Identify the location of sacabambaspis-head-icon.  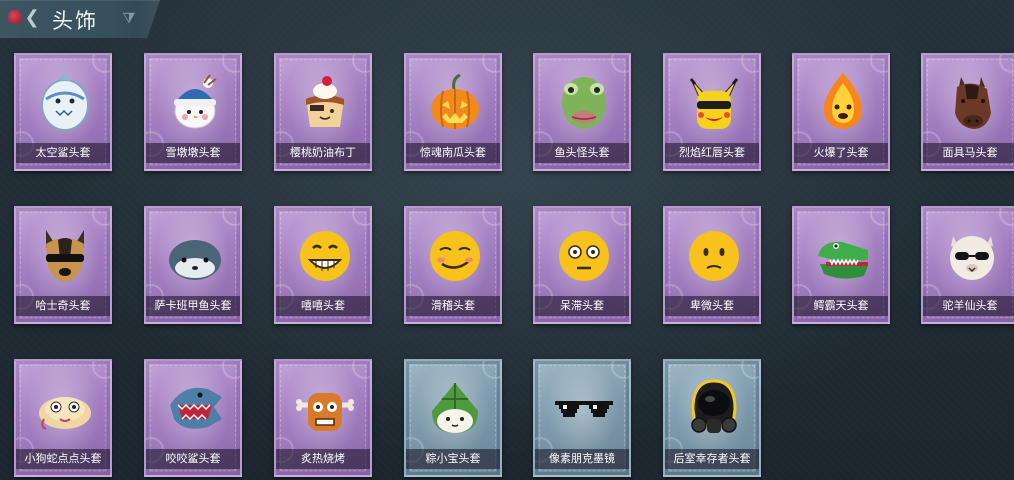
(195, 260).